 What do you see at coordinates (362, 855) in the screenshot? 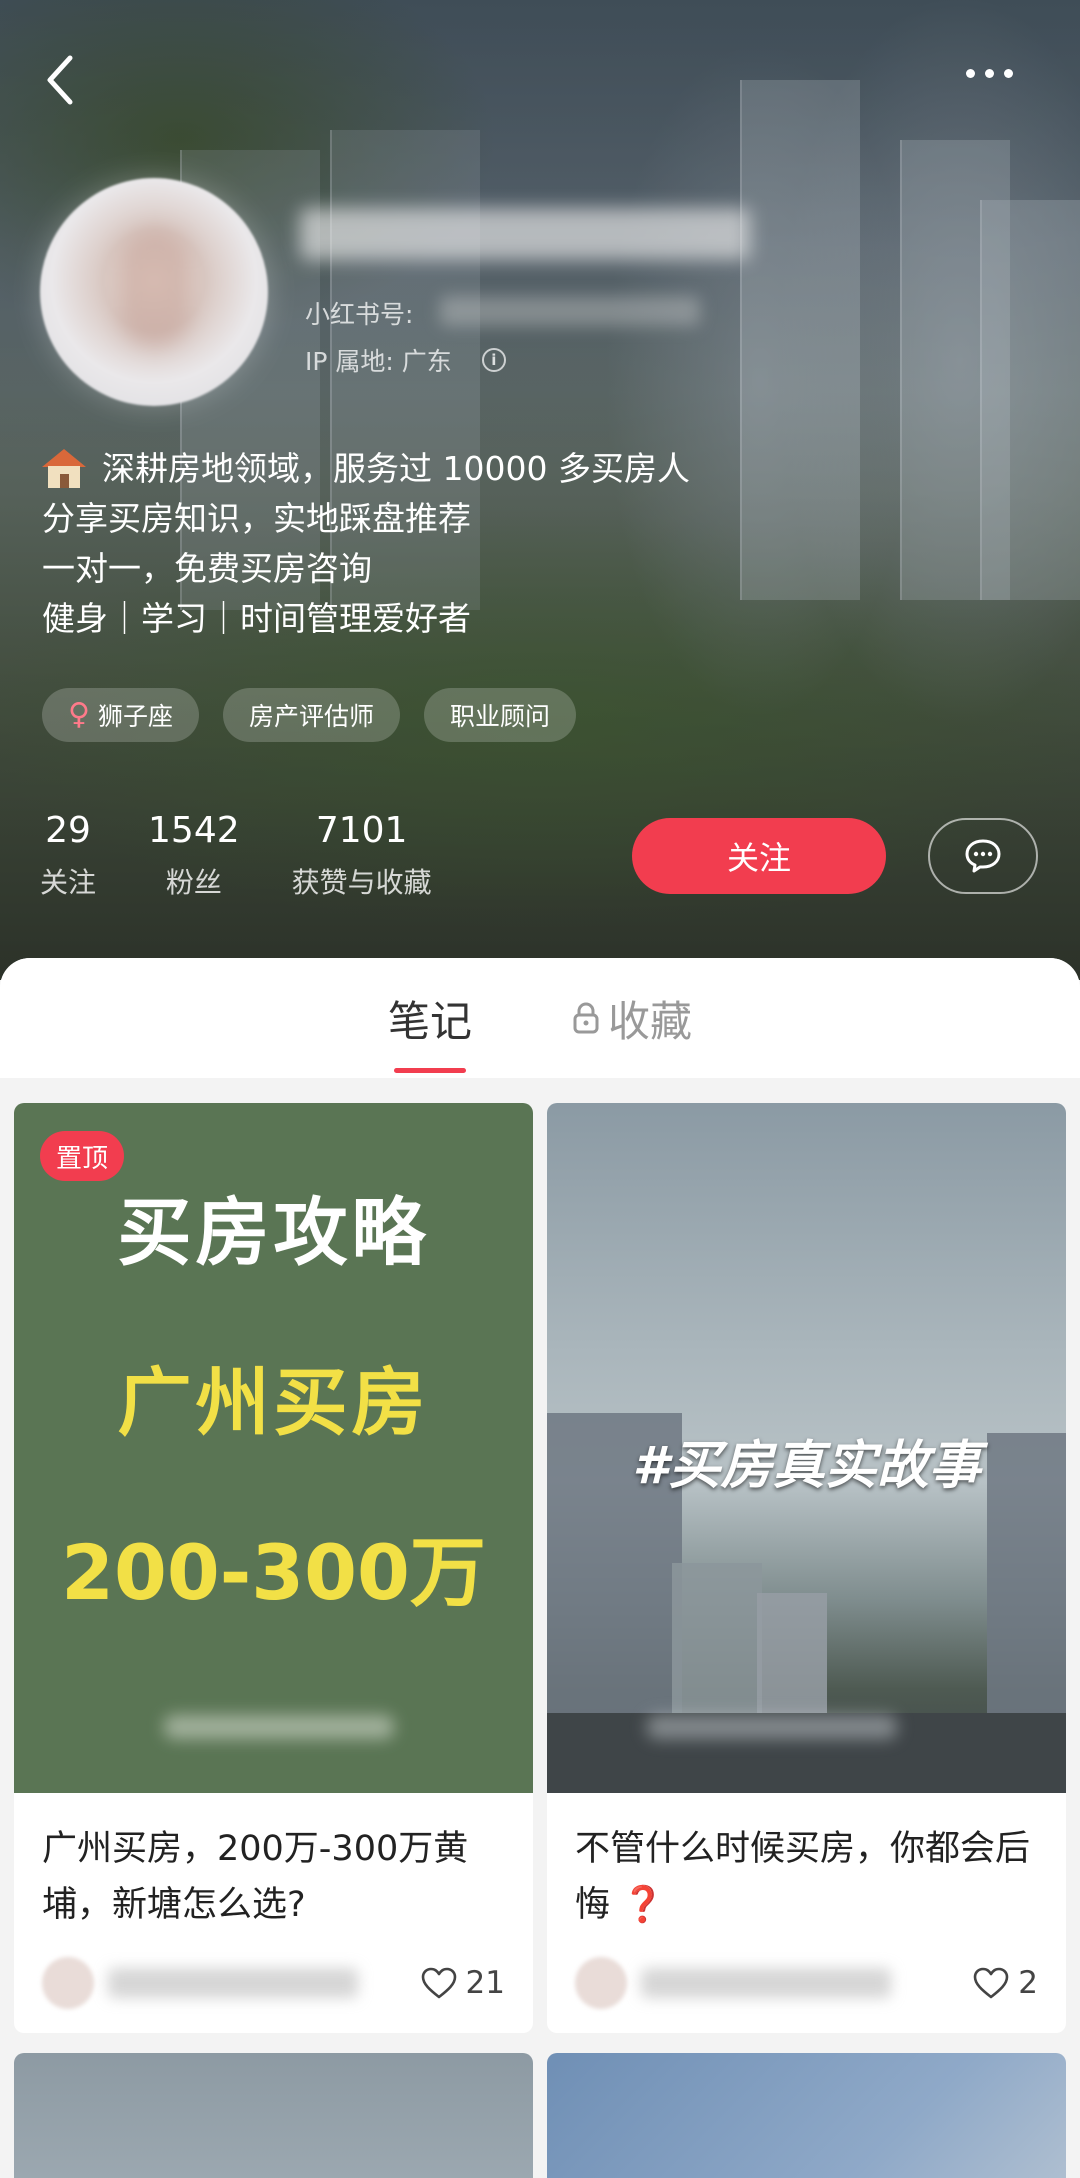
I see `stat-likes-collects: 7101 获赞与收藏` at bounding box center [362, 855].